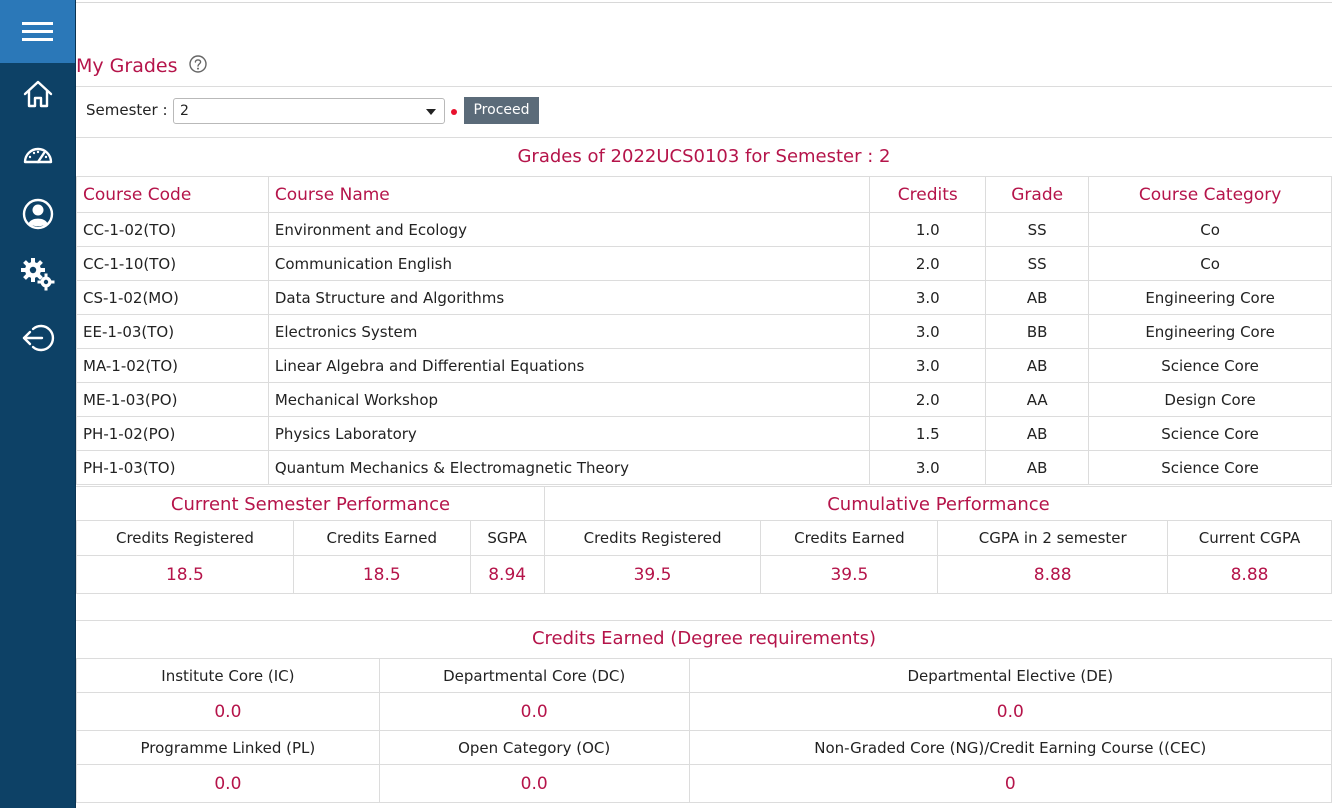  Describe the element at coordinates (38, 94) in the screenshot. I see `home-icon` at that location.